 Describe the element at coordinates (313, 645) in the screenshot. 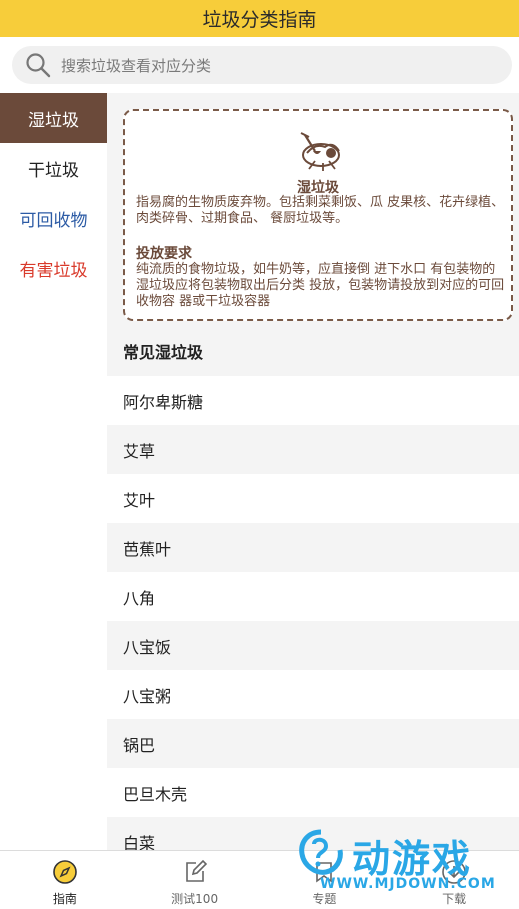

I see `list-item: 八宝饭` at that location.